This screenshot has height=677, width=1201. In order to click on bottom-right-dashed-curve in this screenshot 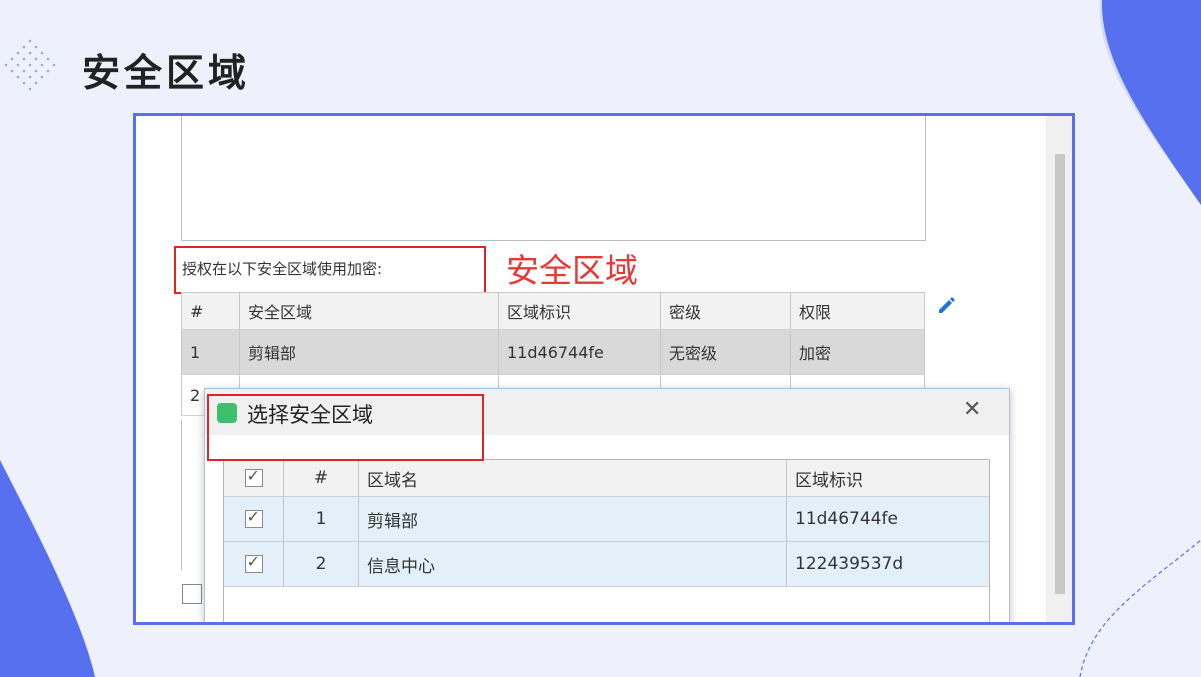, I will do `click(1140, 608)`.